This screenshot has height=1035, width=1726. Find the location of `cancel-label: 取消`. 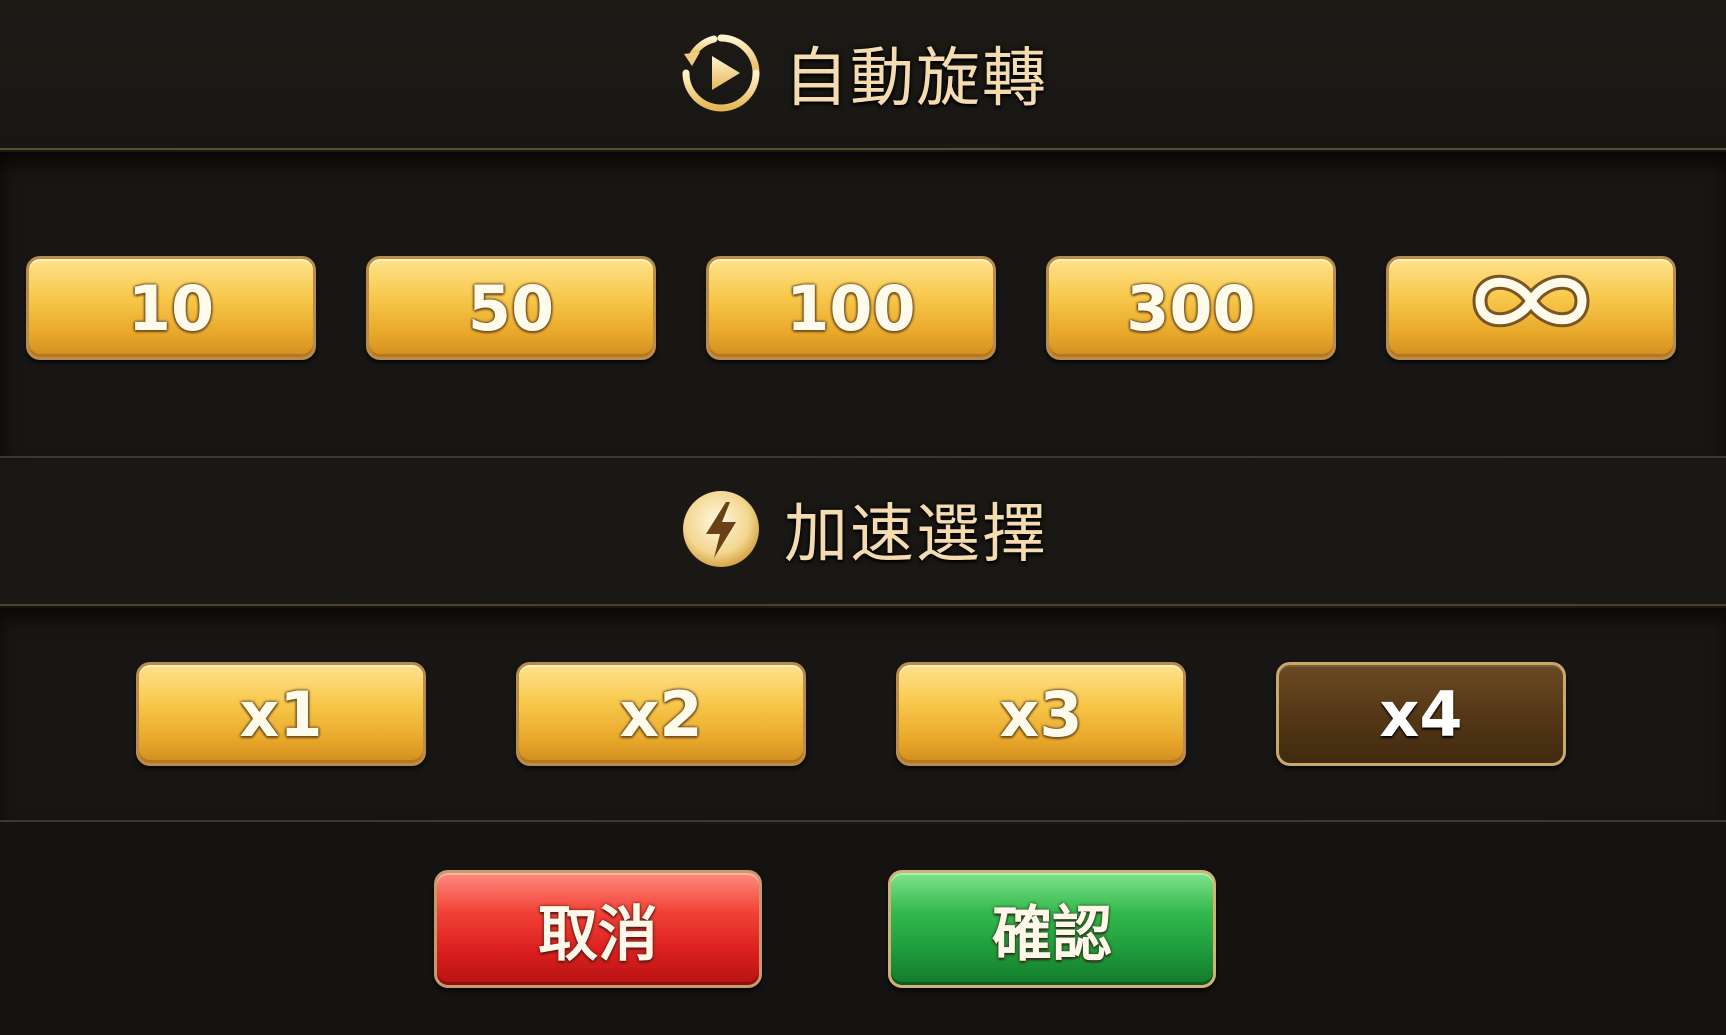

cancel-label: 取消 is located at coordinates (598, 934).